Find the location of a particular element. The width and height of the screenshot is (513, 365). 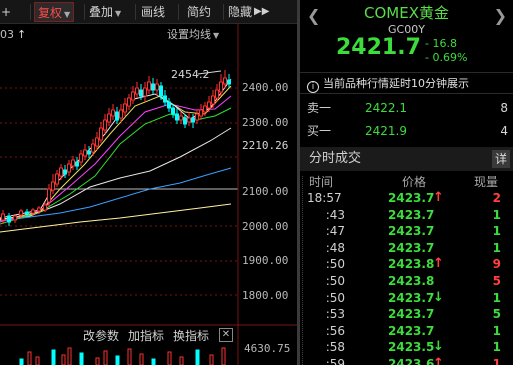

chart-toolbar: + 复权 ▼ 叠加 ▼ 画线 简约 隐藏 ▶▶ is located at coordinates (148, 12).